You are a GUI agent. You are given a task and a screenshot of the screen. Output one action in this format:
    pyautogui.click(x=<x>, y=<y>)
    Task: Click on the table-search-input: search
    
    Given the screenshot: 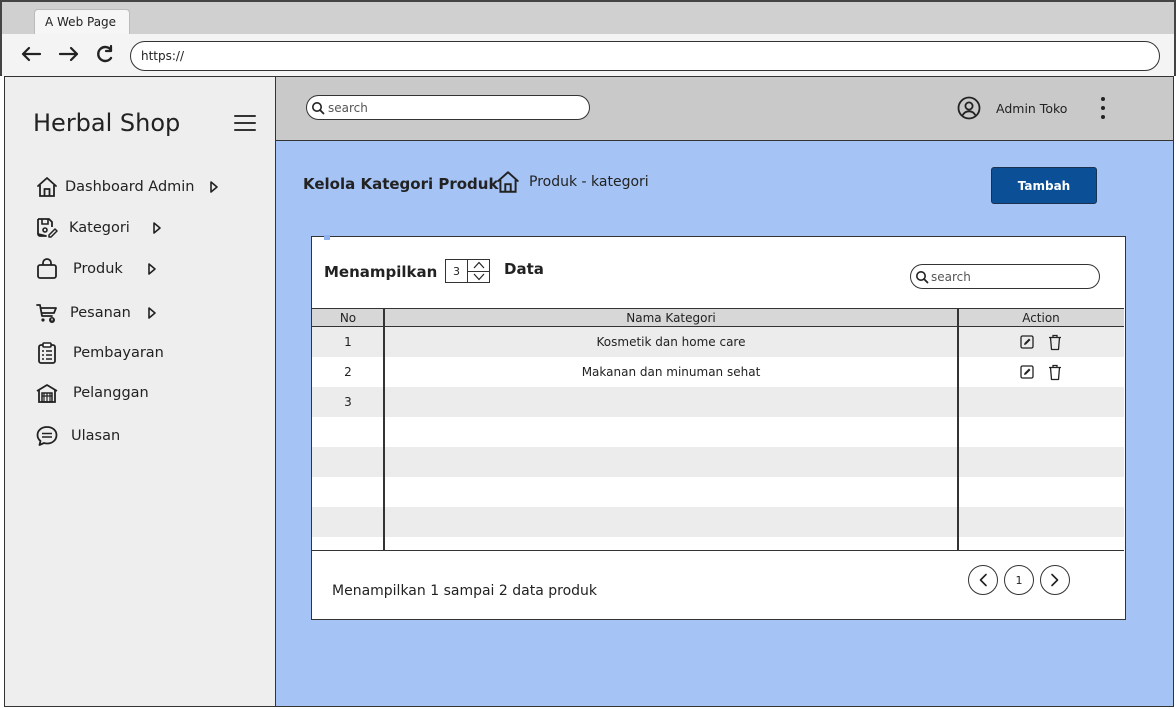 What is the action you would take?
    pyautogui.click(x=1005, y=276)
    